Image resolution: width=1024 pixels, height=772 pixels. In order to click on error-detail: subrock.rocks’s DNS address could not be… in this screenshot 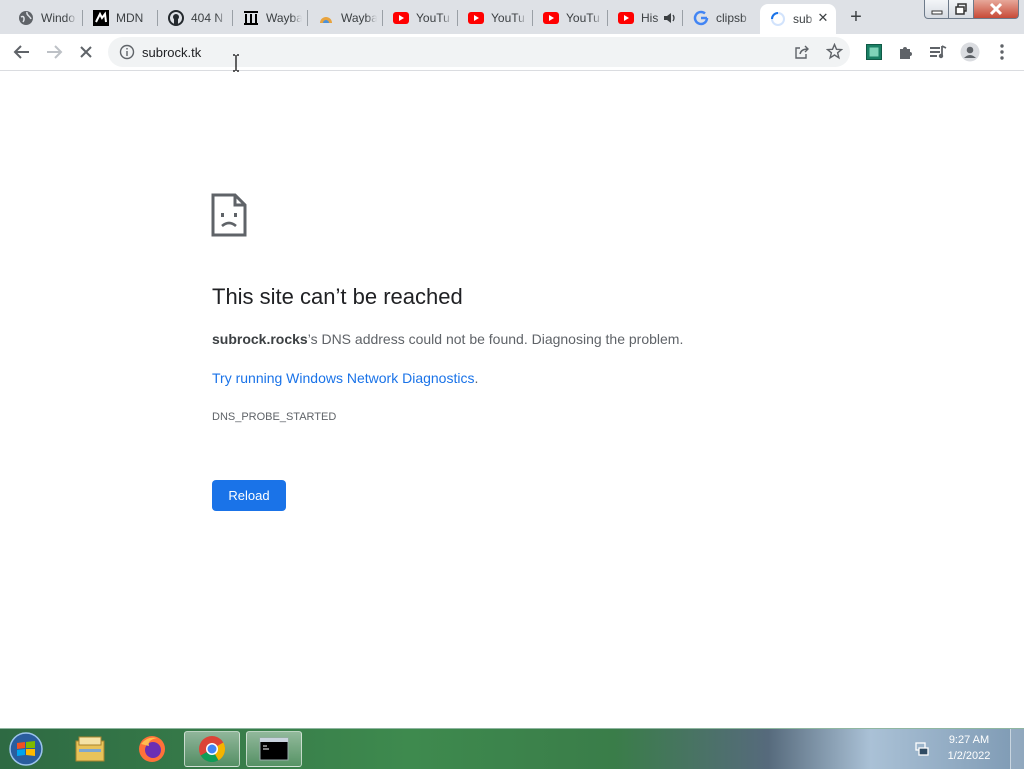, I will do `click(447, 339)`.